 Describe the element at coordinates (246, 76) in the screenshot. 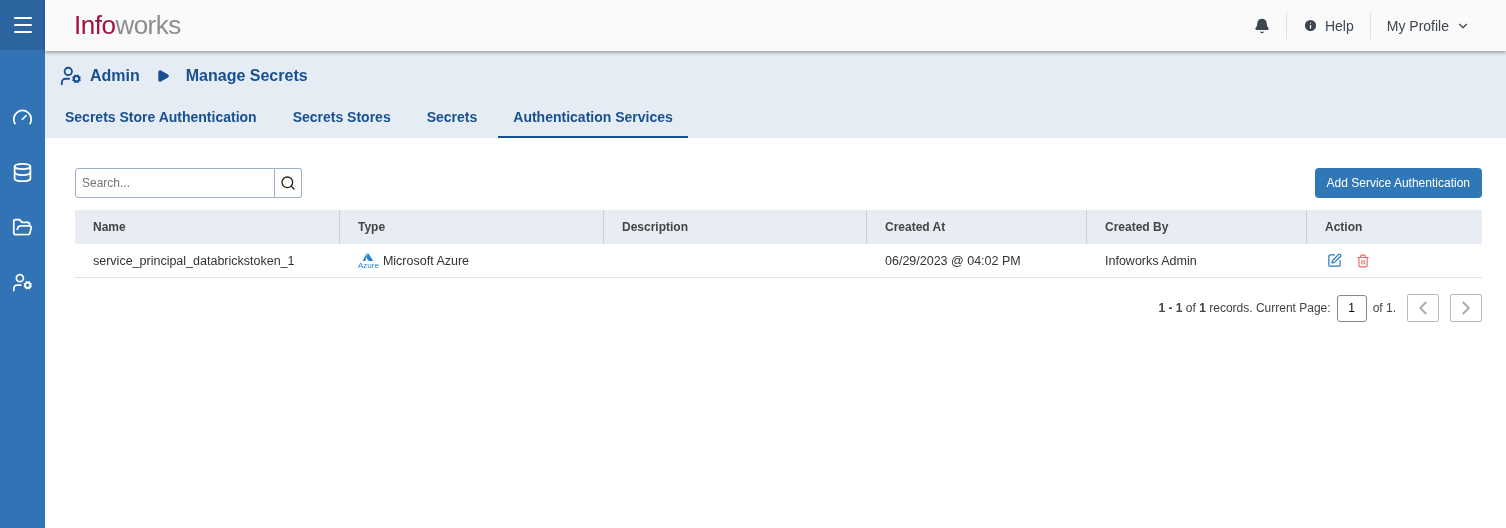

I see `breadcrumb-current: Manage Secrets` at that location.